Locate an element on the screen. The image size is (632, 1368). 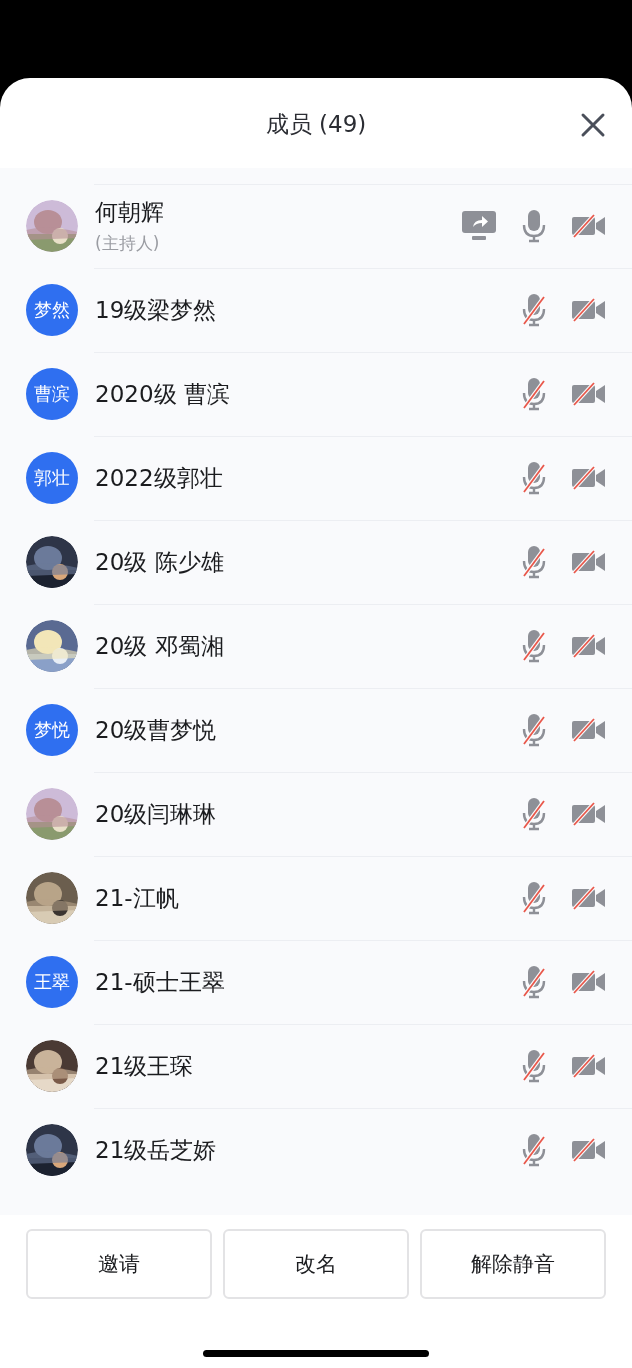
member-name: 2020级 曹滨 is located at coordinates (163, 394).